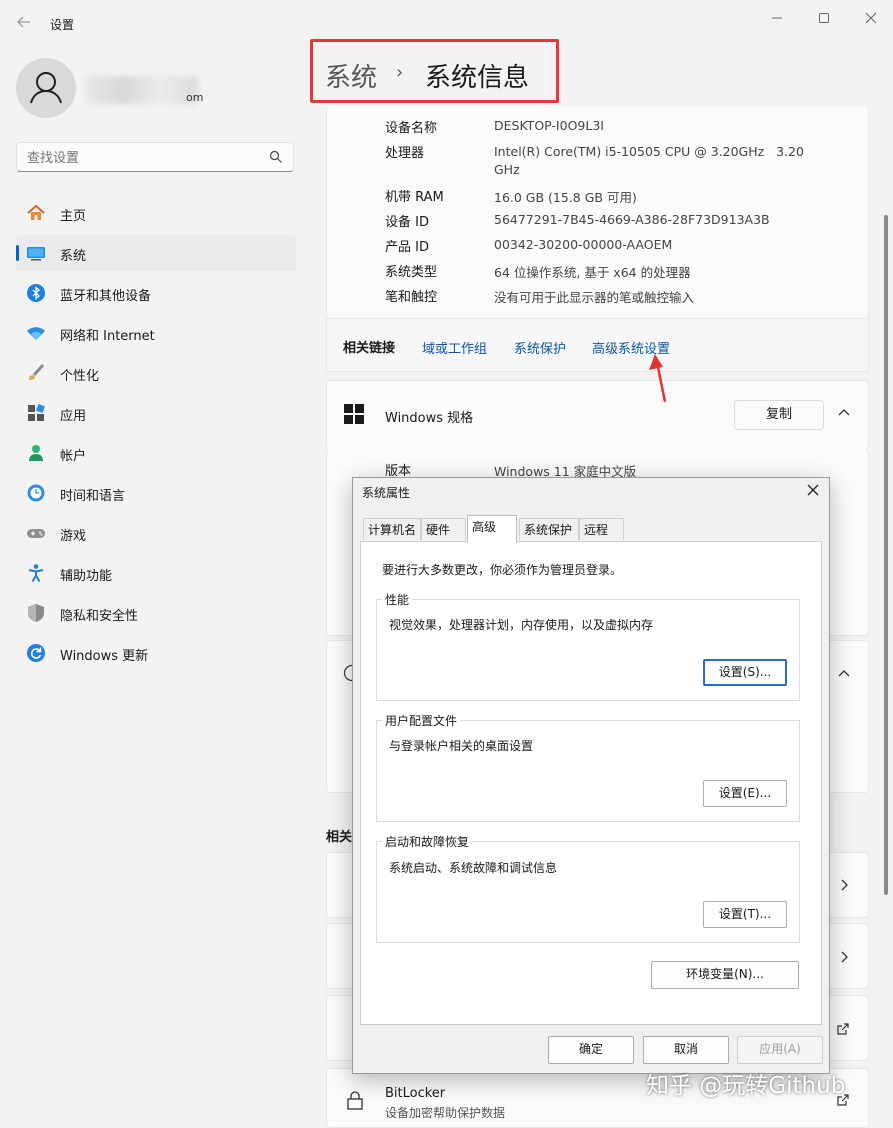  What do you see at coordinates (405, 153) in the screenshot?
I see `spec-key: 处理器` at bounding box center [405, 153].